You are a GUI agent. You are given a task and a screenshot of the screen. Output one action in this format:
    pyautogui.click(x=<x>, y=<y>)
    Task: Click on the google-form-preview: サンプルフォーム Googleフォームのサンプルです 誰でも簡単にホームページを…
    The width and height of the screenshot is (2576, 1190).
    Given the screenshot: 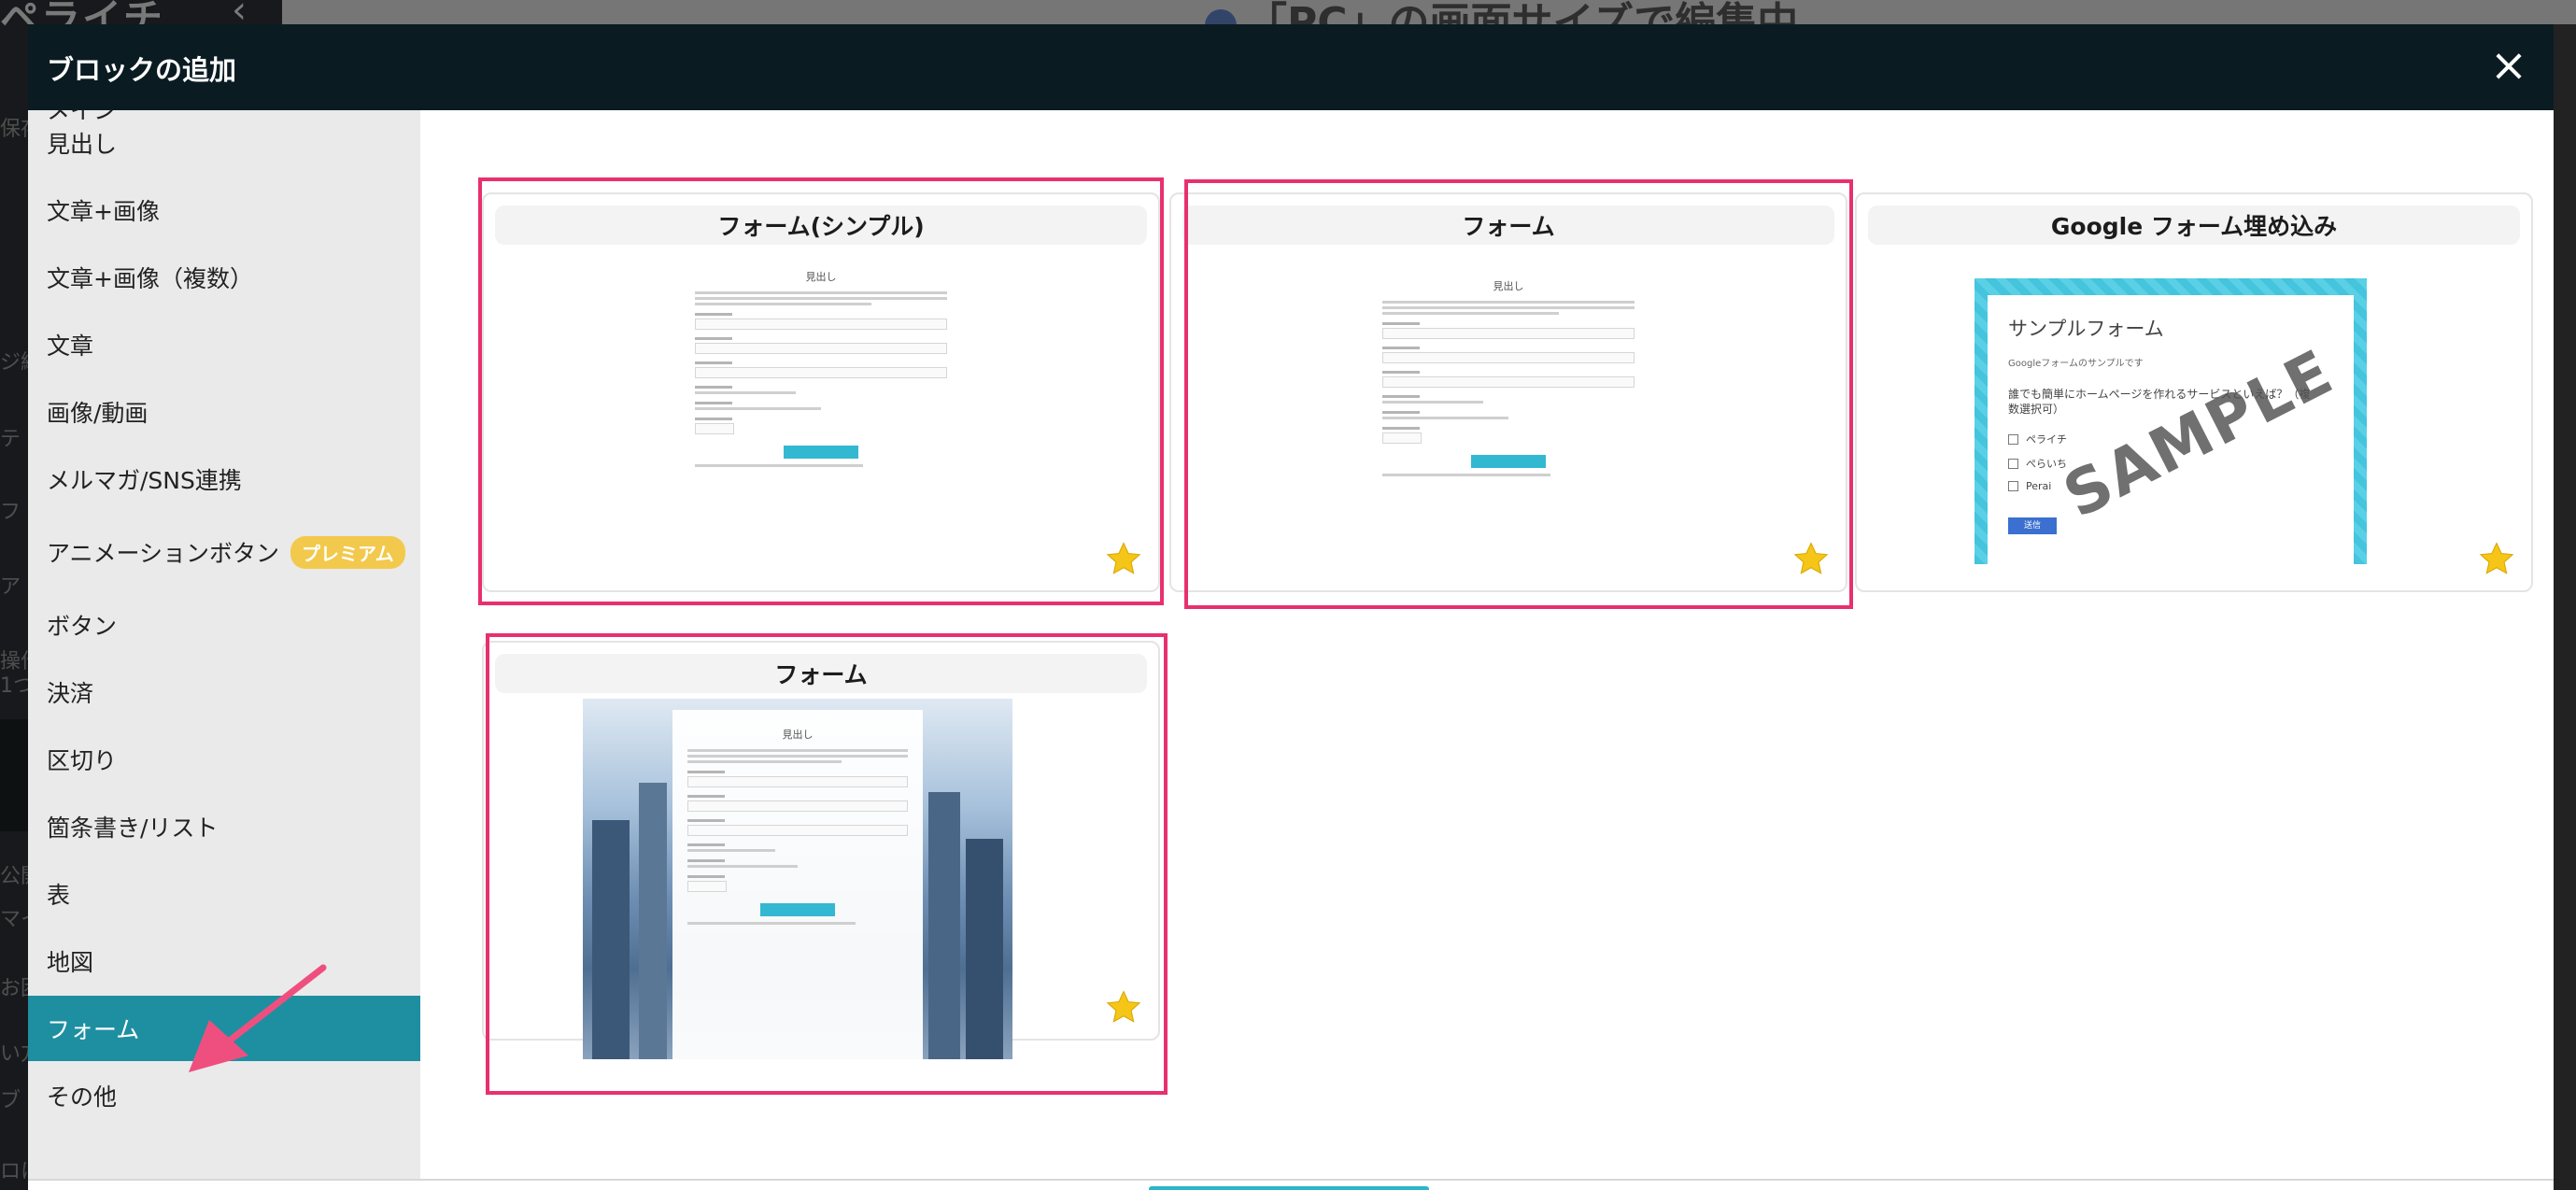 What is the action you would take?
    pyautogui.click(x=2171, y=429)
    